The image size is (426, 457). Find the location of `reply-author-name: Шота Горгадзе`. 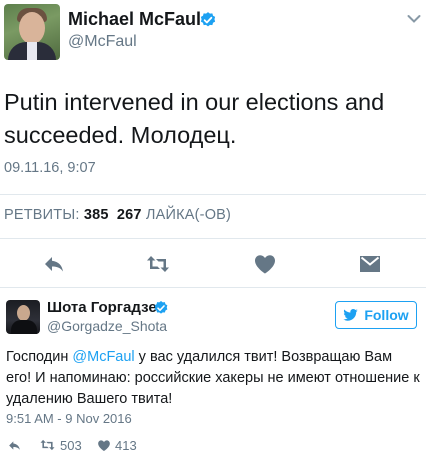

reply-author-name: Шота Горгадзе is located at coordinates (102, 307).